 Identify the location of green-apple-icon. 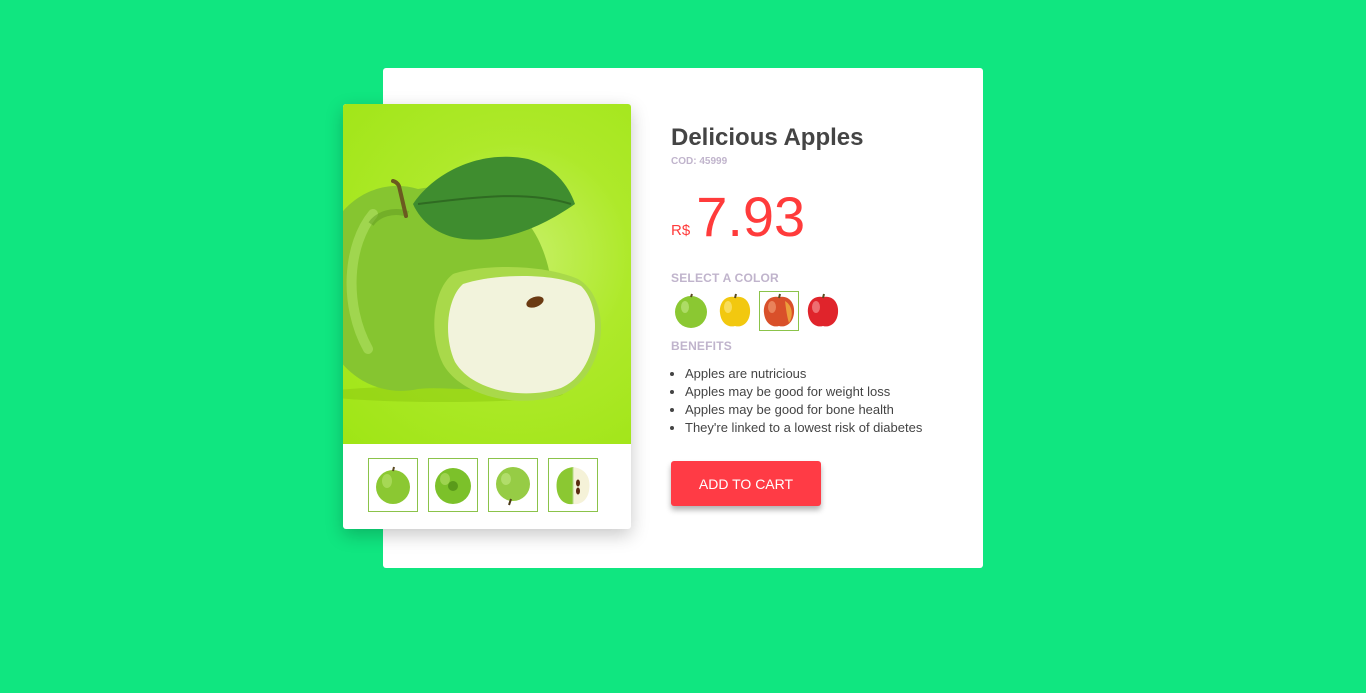
(691, 310).